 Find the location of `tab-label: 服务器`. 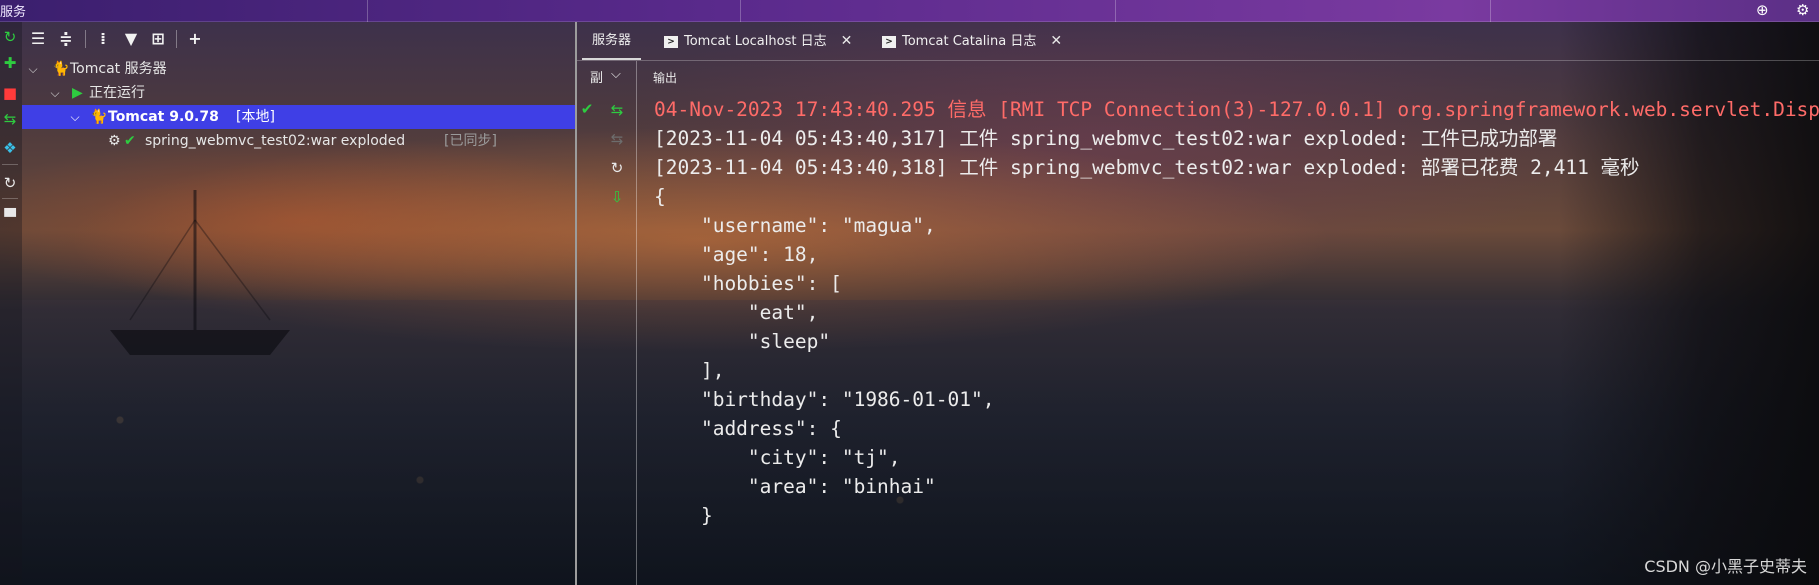

tab-label: 服务器 is located at coordinates (612, 40).